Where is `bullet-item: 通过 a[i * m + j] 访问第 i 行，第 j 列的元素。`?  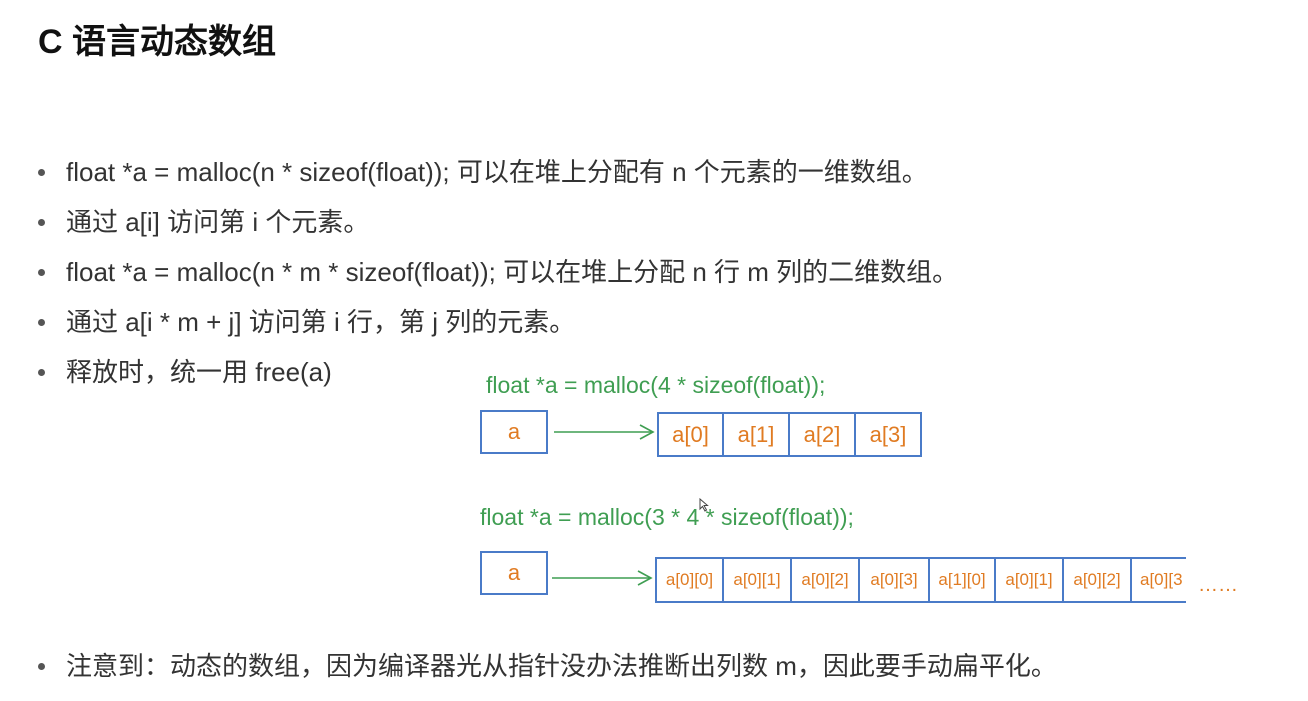 bullet-item: 通过 a[i * m + j] 访问第 i 行，第 j 列的元素。 is located at coordinates (497, 325).